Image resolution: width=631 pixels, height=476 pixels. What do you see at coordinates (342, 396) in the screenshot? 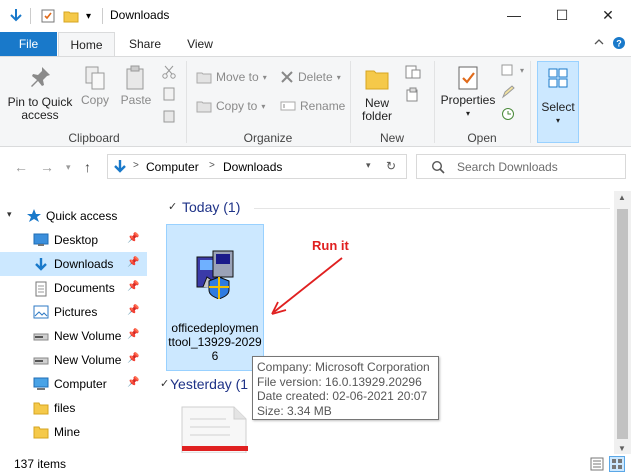
I see `tooltip-date: Date created: 02-06-2021 20:07` at bounding box center [342, 396].